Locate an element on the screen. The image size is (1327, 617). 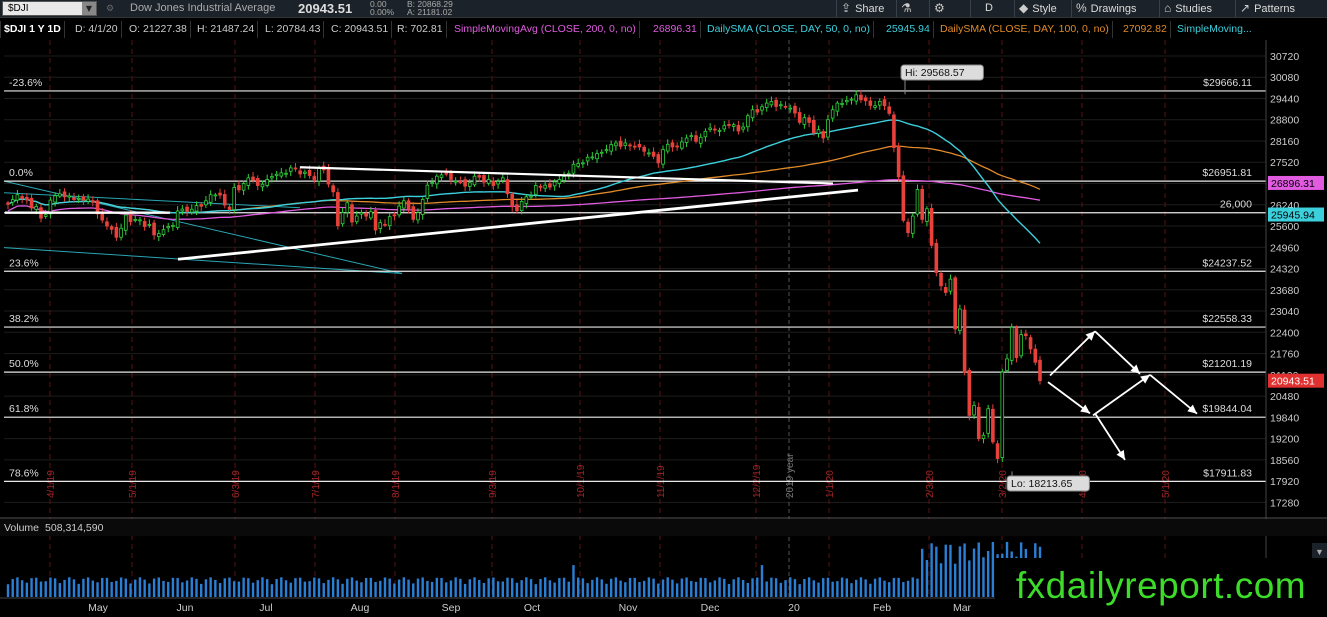
month-label: Jul is located at coordinates (265, 608).